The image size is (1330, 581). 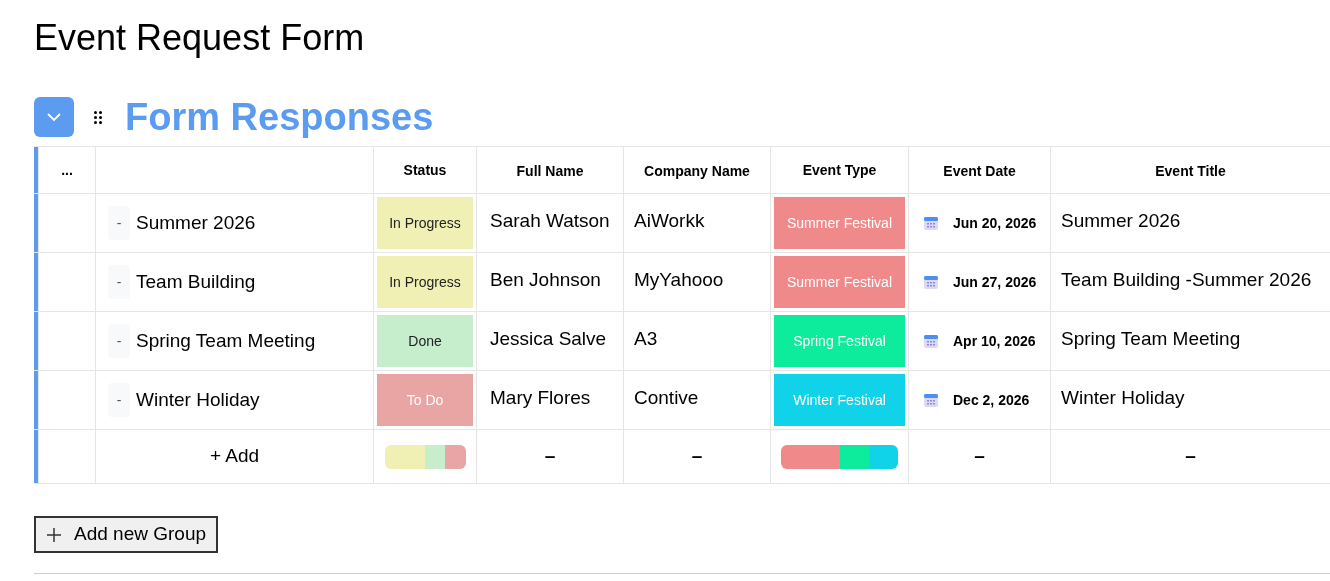 I want to click on add-group-button: Add new Group, so click(x=126, y=534).